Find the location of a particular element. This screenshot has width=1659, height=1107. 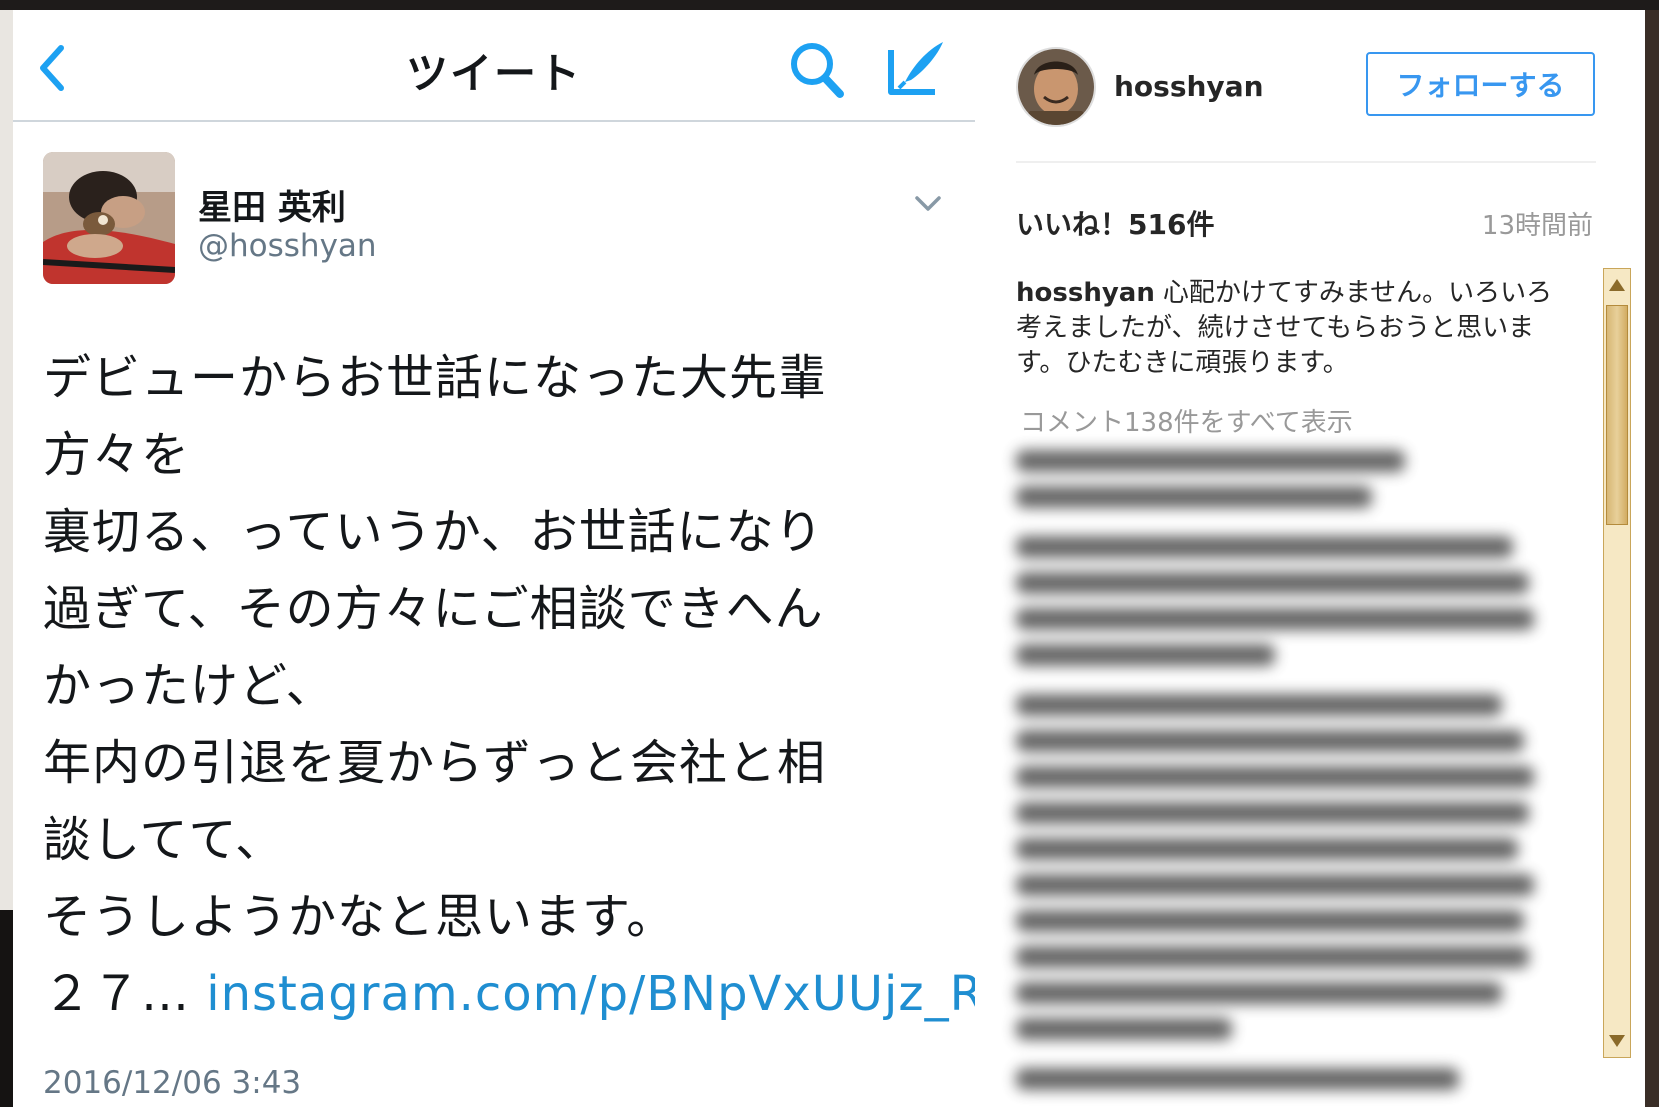

background-strip is located at coordinates (829, 5).